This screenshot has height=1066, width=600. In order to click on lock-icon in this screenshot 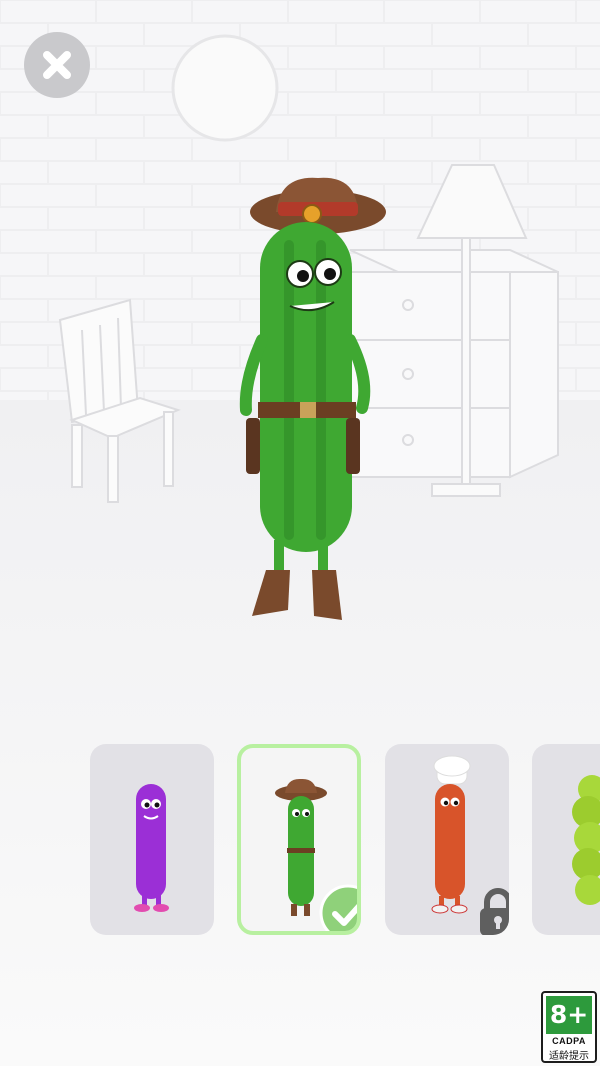, I will do `click(494, 911)`.